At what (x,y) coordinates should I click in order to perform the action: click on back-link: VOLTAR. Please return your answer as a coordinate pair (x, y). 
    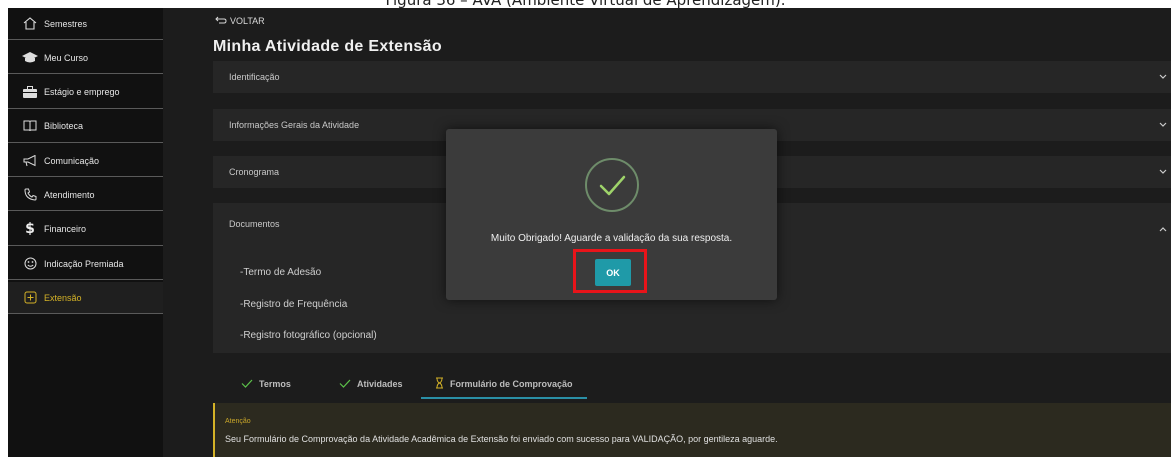
    Looking at the image, I should click on (240, 21).